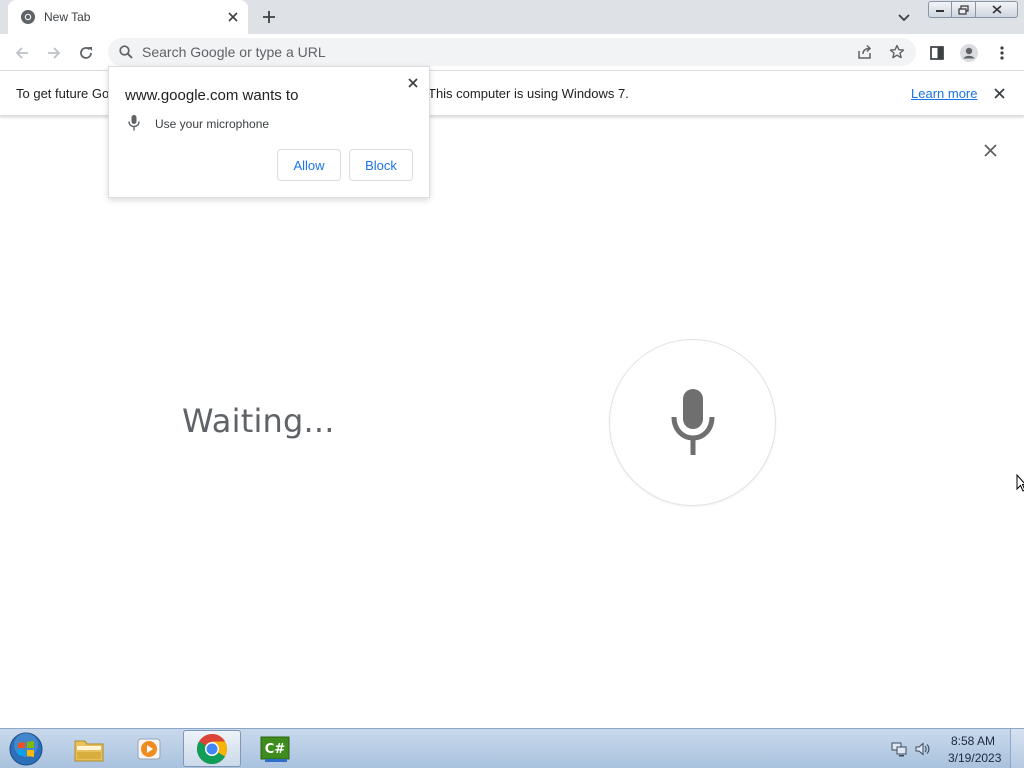 This screenshot has width=1024, height=768. I want to click on permission-title: www.google.com wants to, so click(212, 95).